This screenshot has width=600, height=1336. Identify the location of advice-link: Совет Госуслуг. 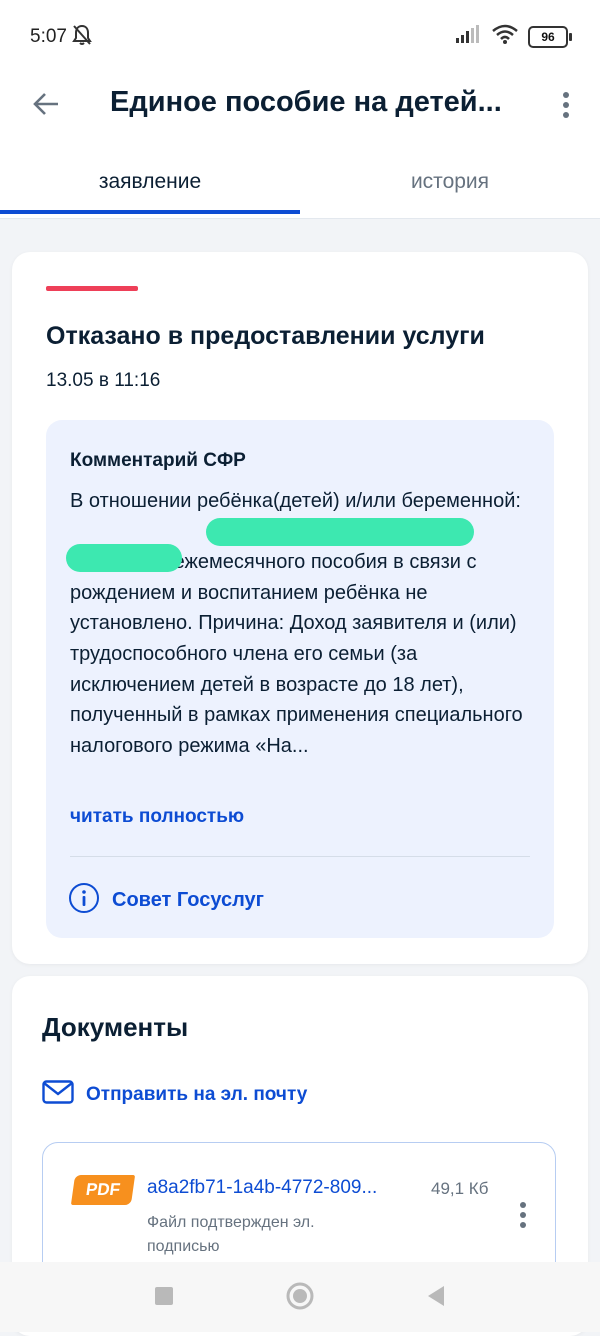
(166, 900).